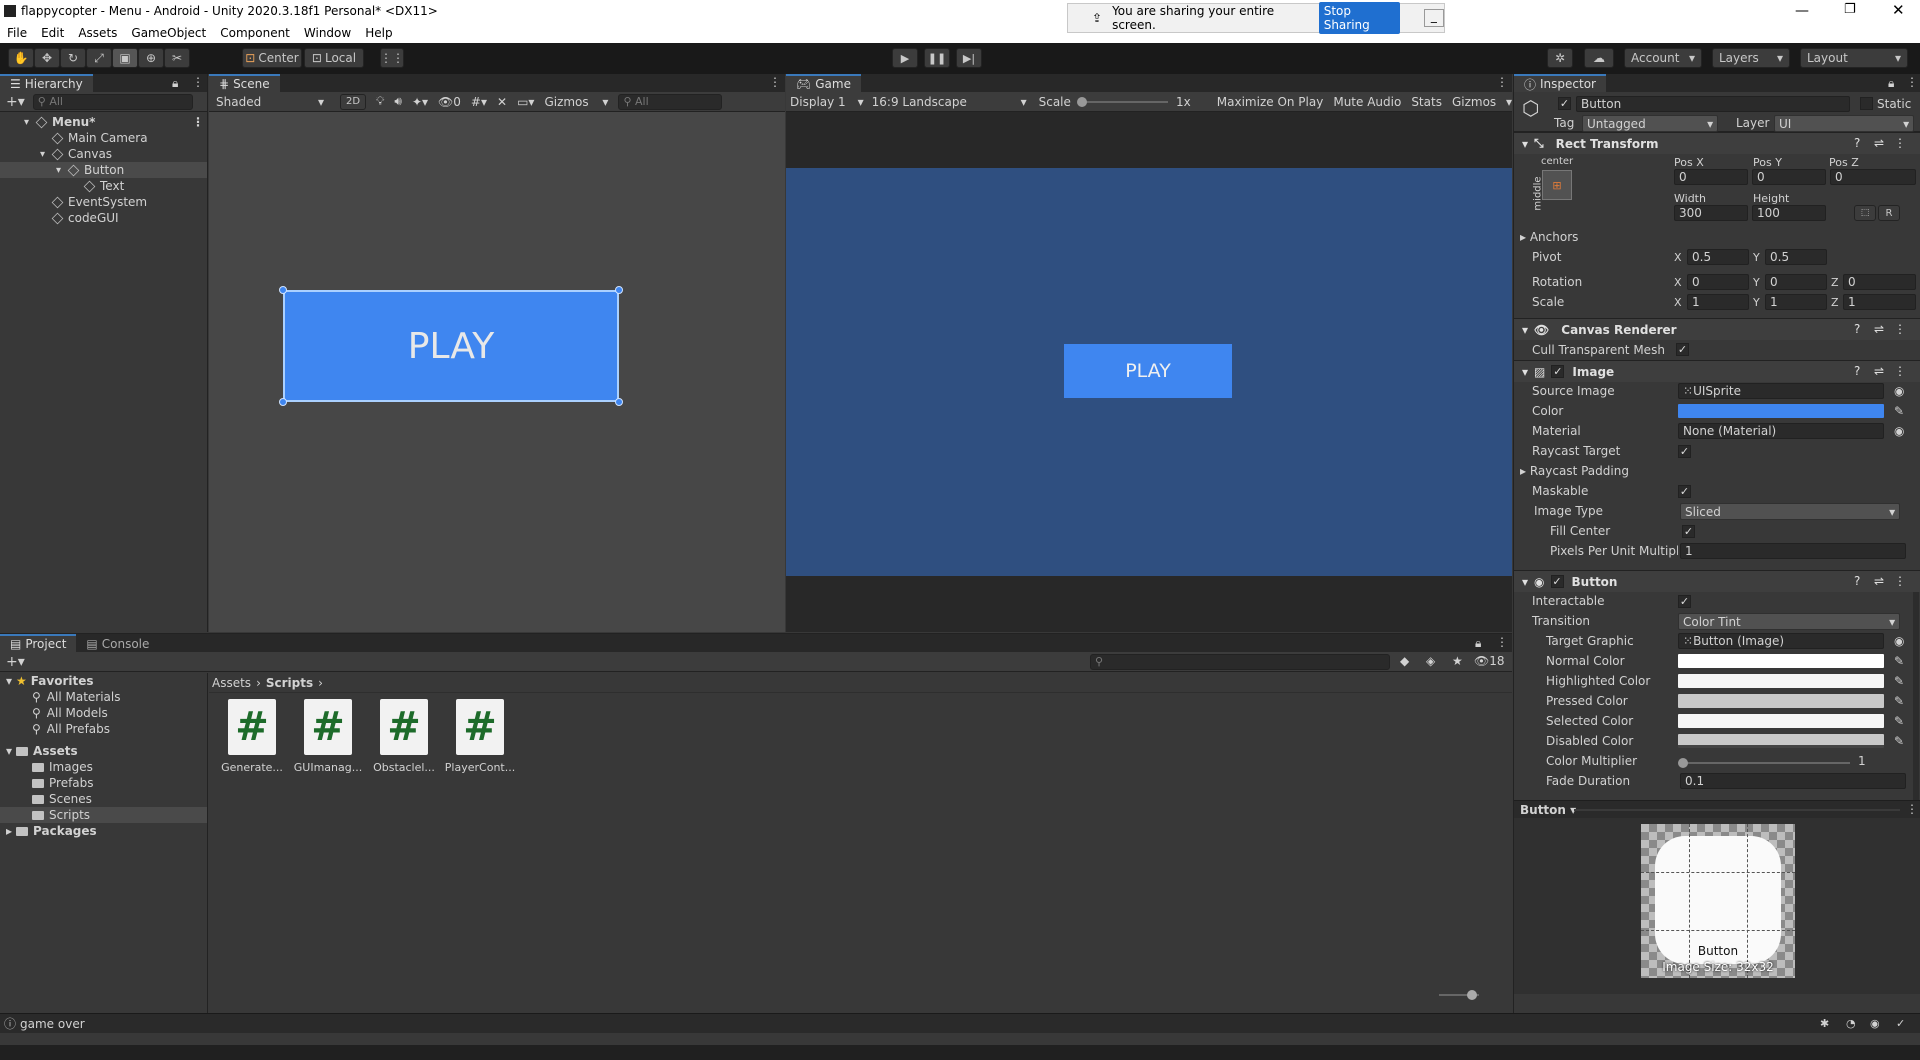 The width and height of the screenshot is (1920, 1060). What do you see at coordinates (1122, 101) in the screenshot?
I see `scale-slider` at bounding box center [1122, 101].